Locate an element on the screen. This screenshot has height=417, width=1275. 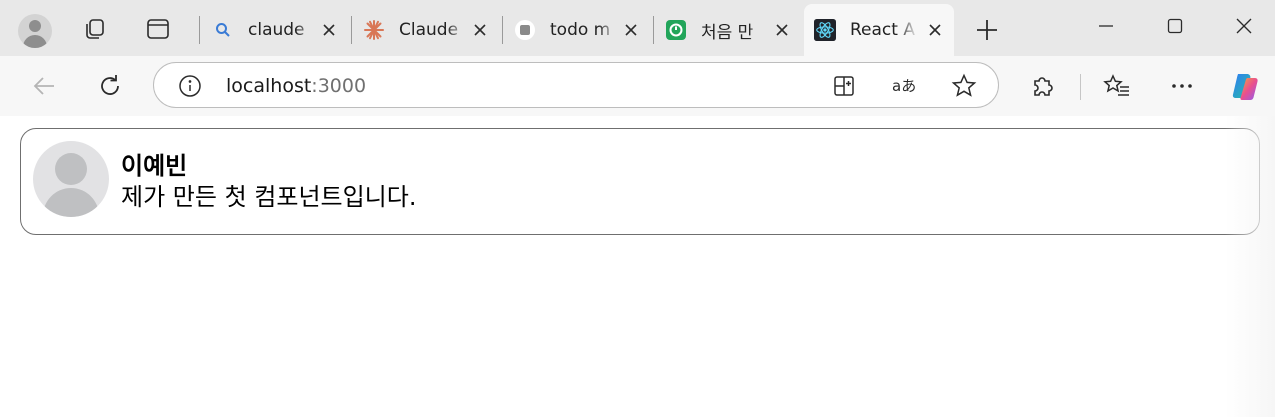
favorites-button is located at coordinates (1117, 86).